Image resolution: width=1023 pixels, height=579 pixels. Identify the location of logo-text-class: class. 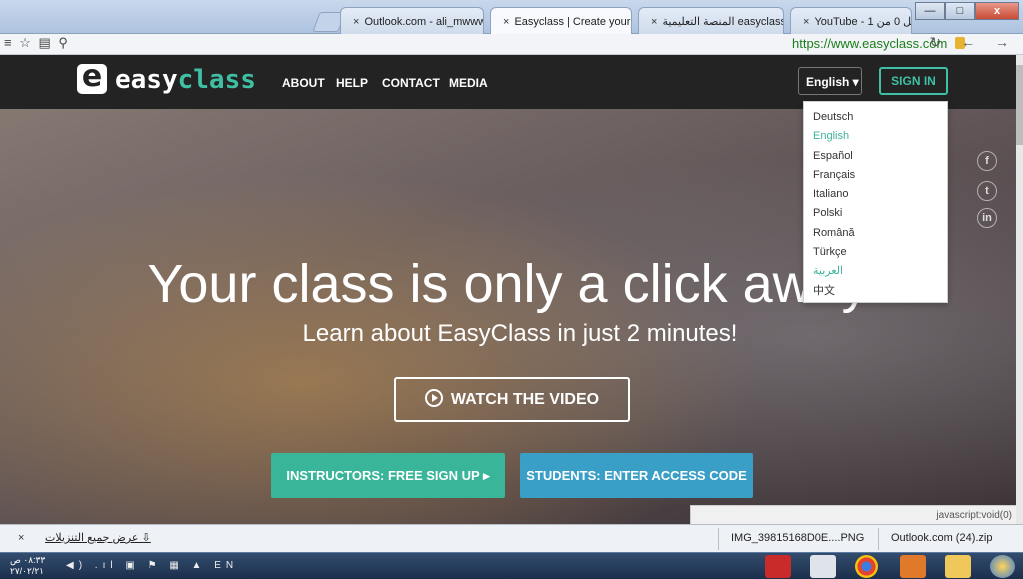
(216, 80).